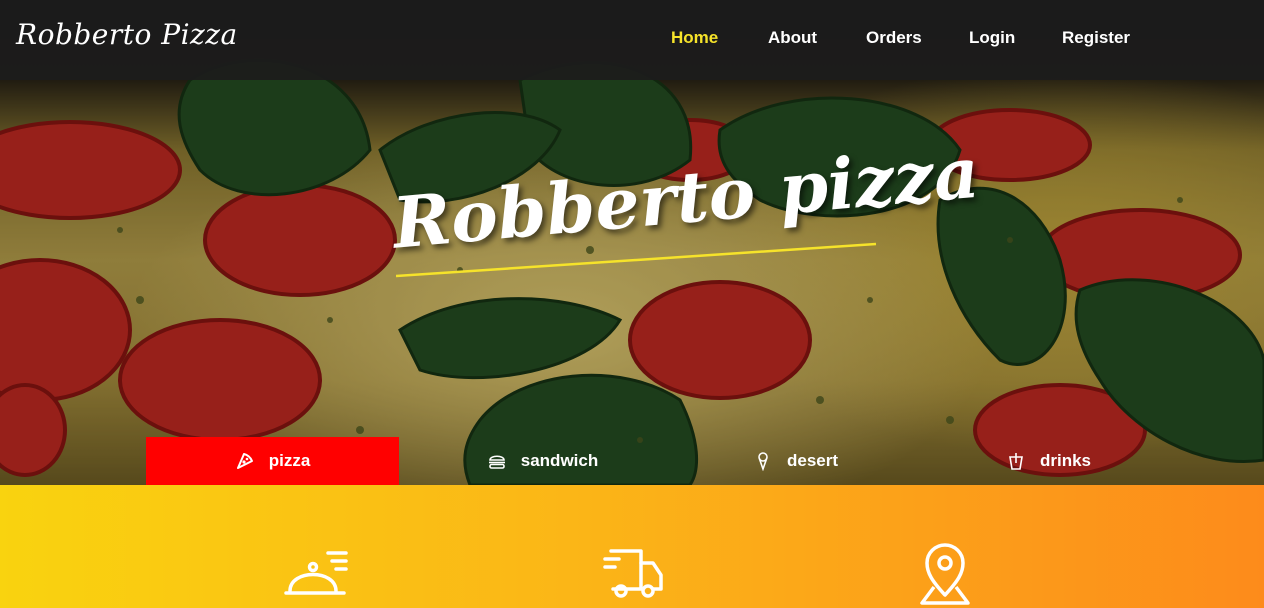 The width and height of the screenshot is (1264, 608). Describe the element at coordinates (636, 260) in the screenshot. I see `hero-title-underline` at that location.